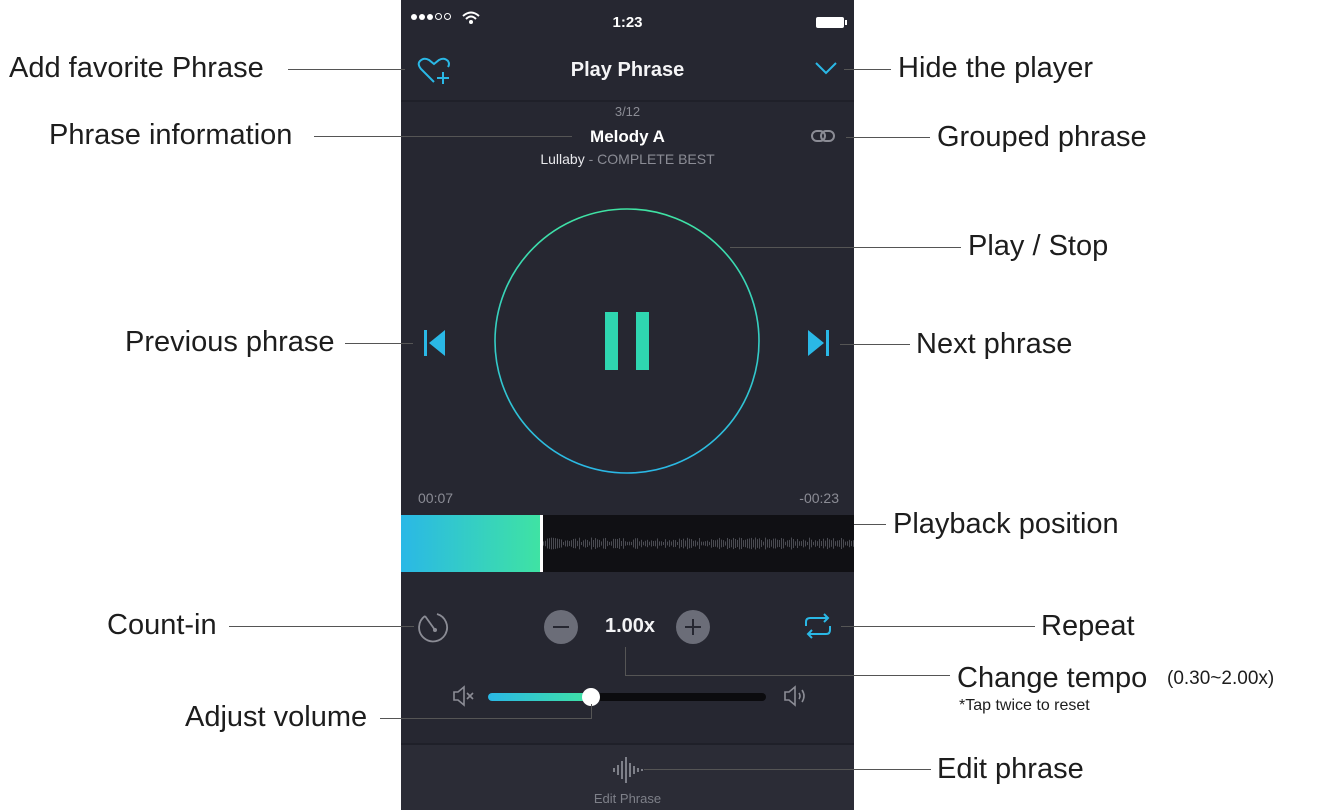 The width and height of the screenshot is (1333, 810). What do you see at coordinates (656, 159) in the screenshot?
I see `album-title: COMPLETE BEST` at bounding box center [656, 159].